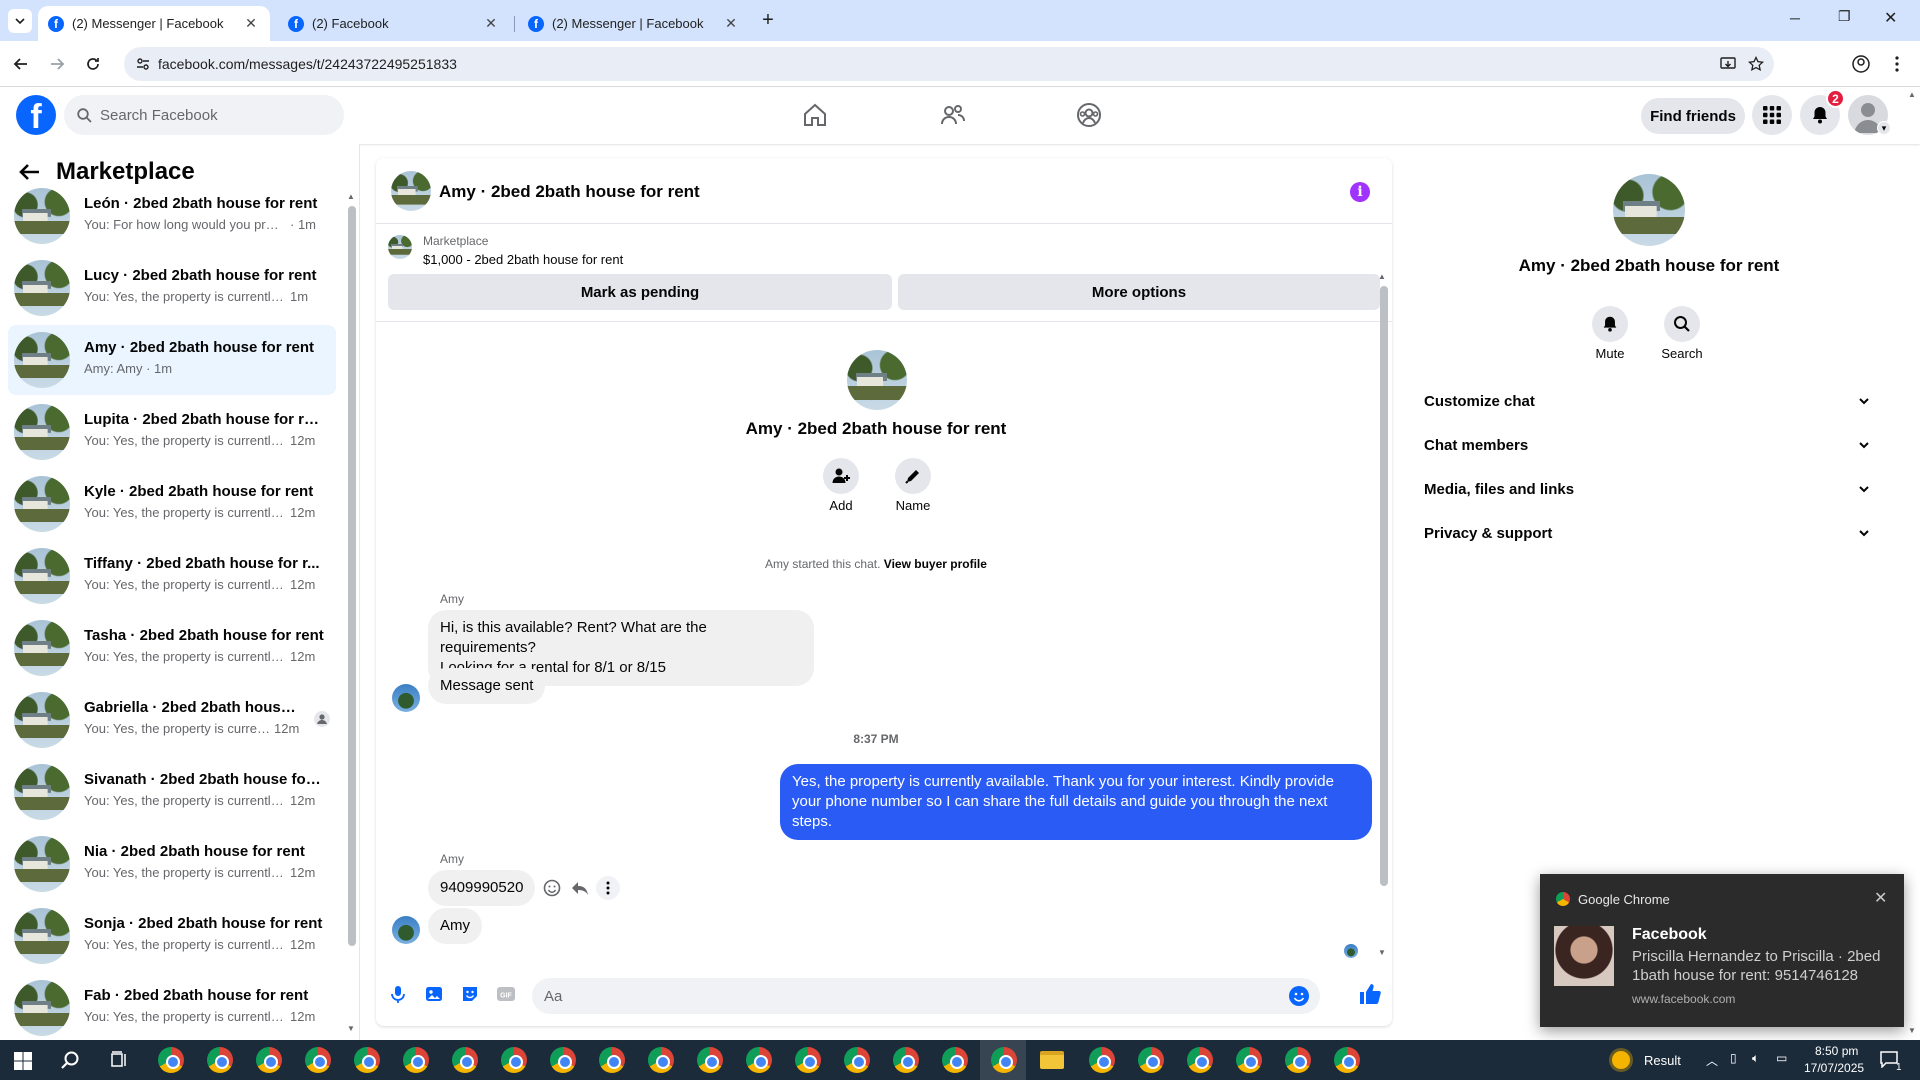 Image resolution: width=1920 pixels, height=1080 pixels. I want to click on profile-card-avatar, so click(877, 380).